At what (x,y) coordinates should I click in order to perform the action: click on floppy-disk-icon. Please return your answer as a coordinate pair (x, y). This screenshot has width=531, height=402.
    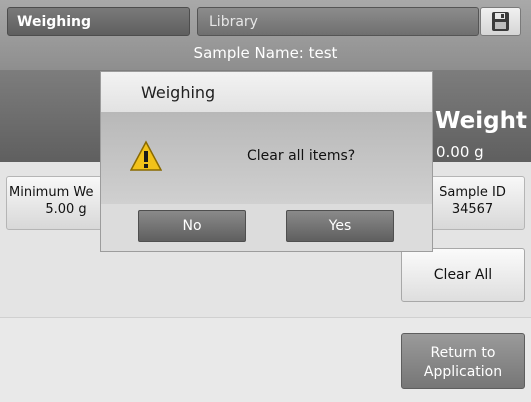
    Looking at the image, I should click on (500, 21).